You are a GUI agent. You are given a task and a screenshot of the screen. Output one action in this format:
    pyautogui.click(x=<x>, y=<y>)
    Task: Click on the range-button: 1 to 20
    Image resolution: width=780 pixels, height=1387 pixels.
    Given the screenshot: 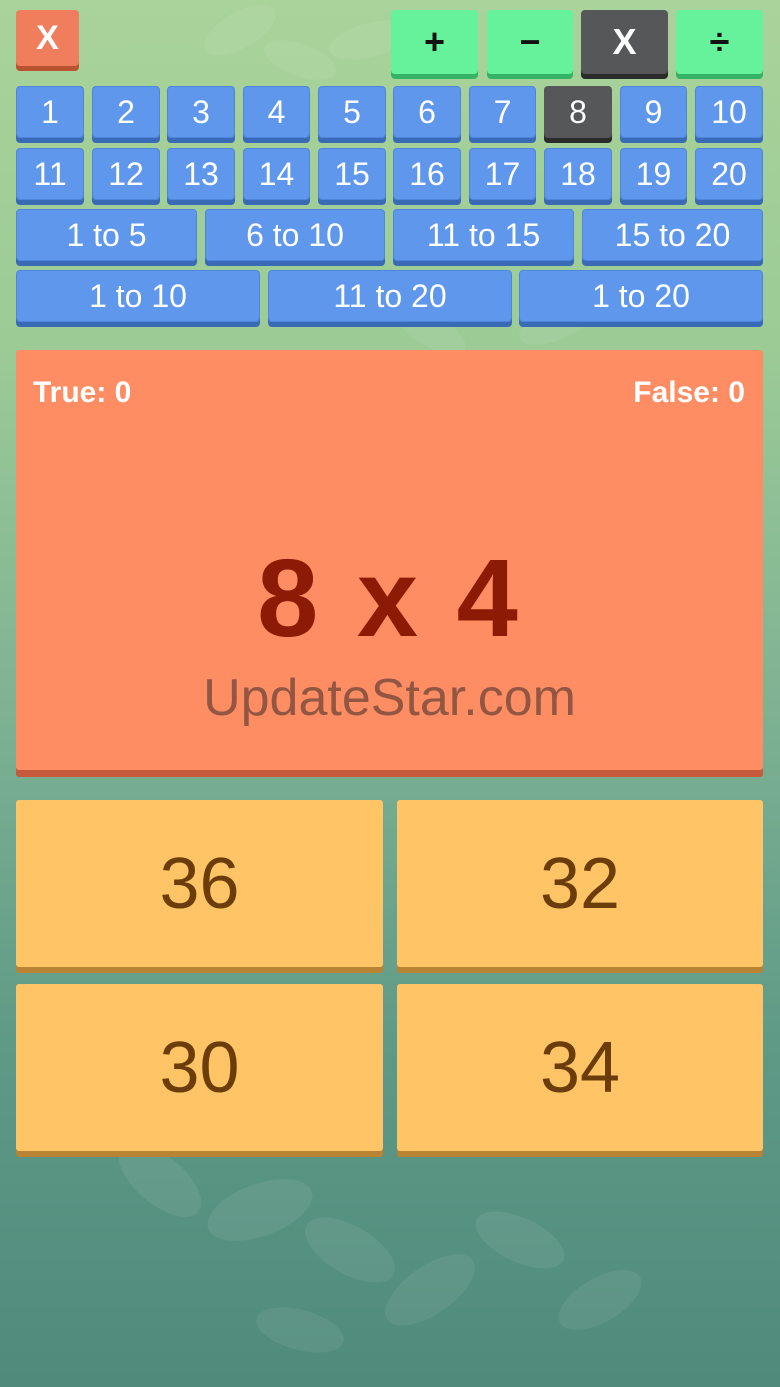 What is the action you would take?
    pyautogui.click(x=641, y=296)
    